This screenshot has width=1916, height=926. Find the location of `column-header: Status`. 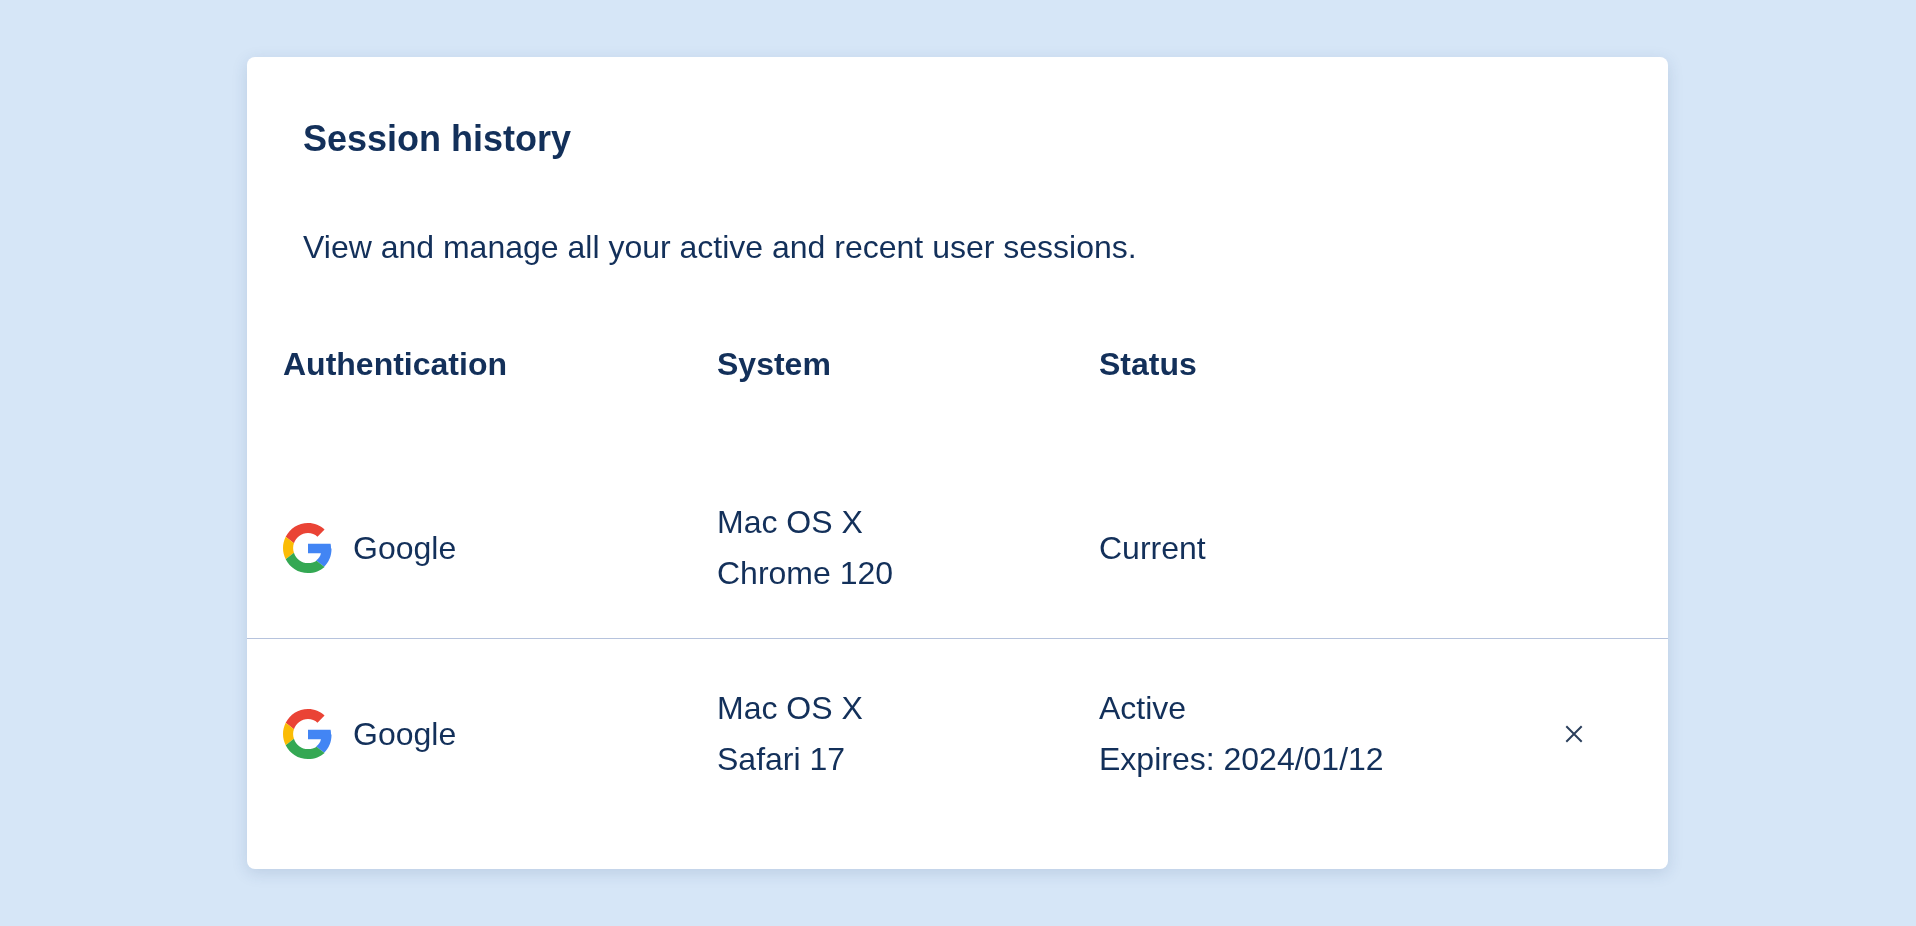

column-header: Status is located at coordinates (1148, 364).